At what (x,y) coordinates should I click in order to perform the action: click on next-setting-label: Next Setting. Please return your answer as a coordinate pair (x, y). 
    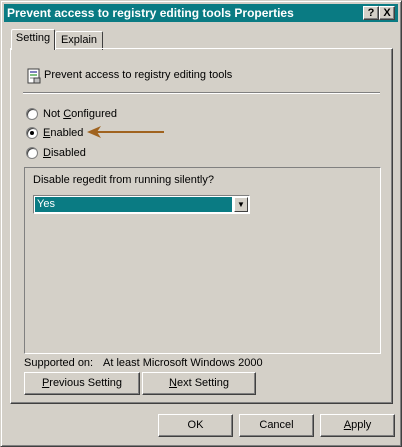
    Looking at the image, I should click on (199, 383).